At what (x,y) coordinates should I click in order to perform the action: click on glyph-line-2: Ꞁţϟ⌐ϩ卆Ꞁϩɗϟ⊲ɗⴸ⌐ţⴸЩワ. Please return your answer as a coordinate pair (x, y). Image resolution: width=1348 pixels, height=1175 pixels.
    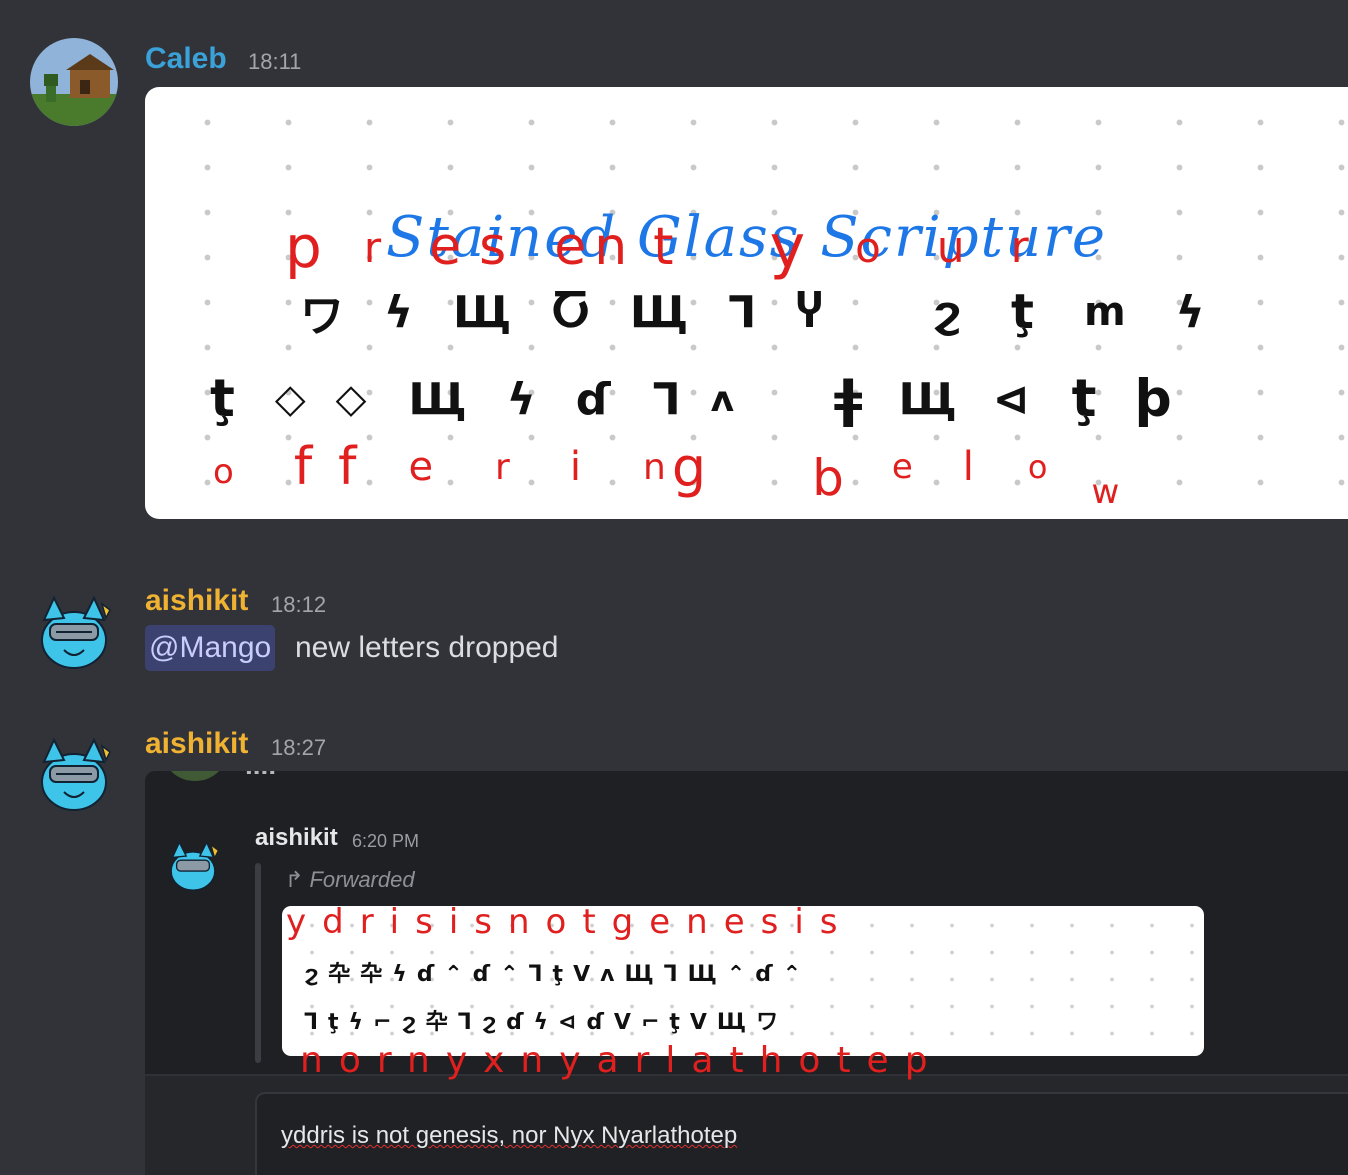
    Looking at the image, I should click on (546, 1022).